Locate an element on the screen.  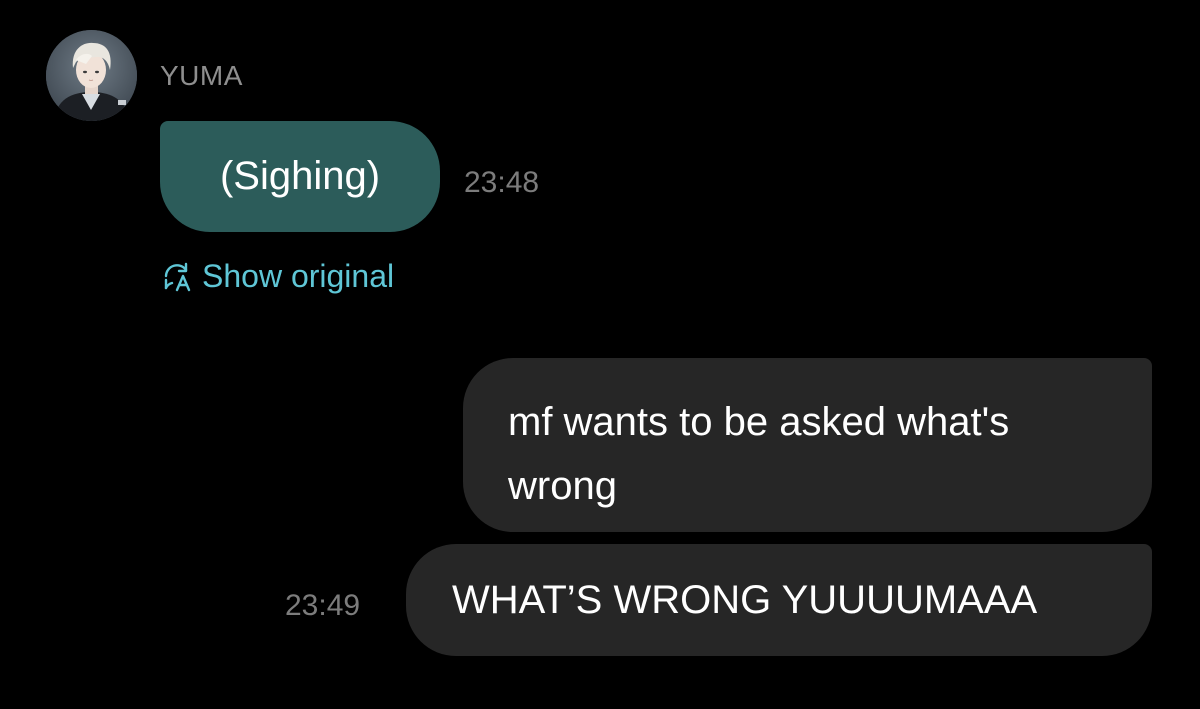
outgoing-message-bubble: mf wants to be asked what's wrong is located at coordinates (807, 445).